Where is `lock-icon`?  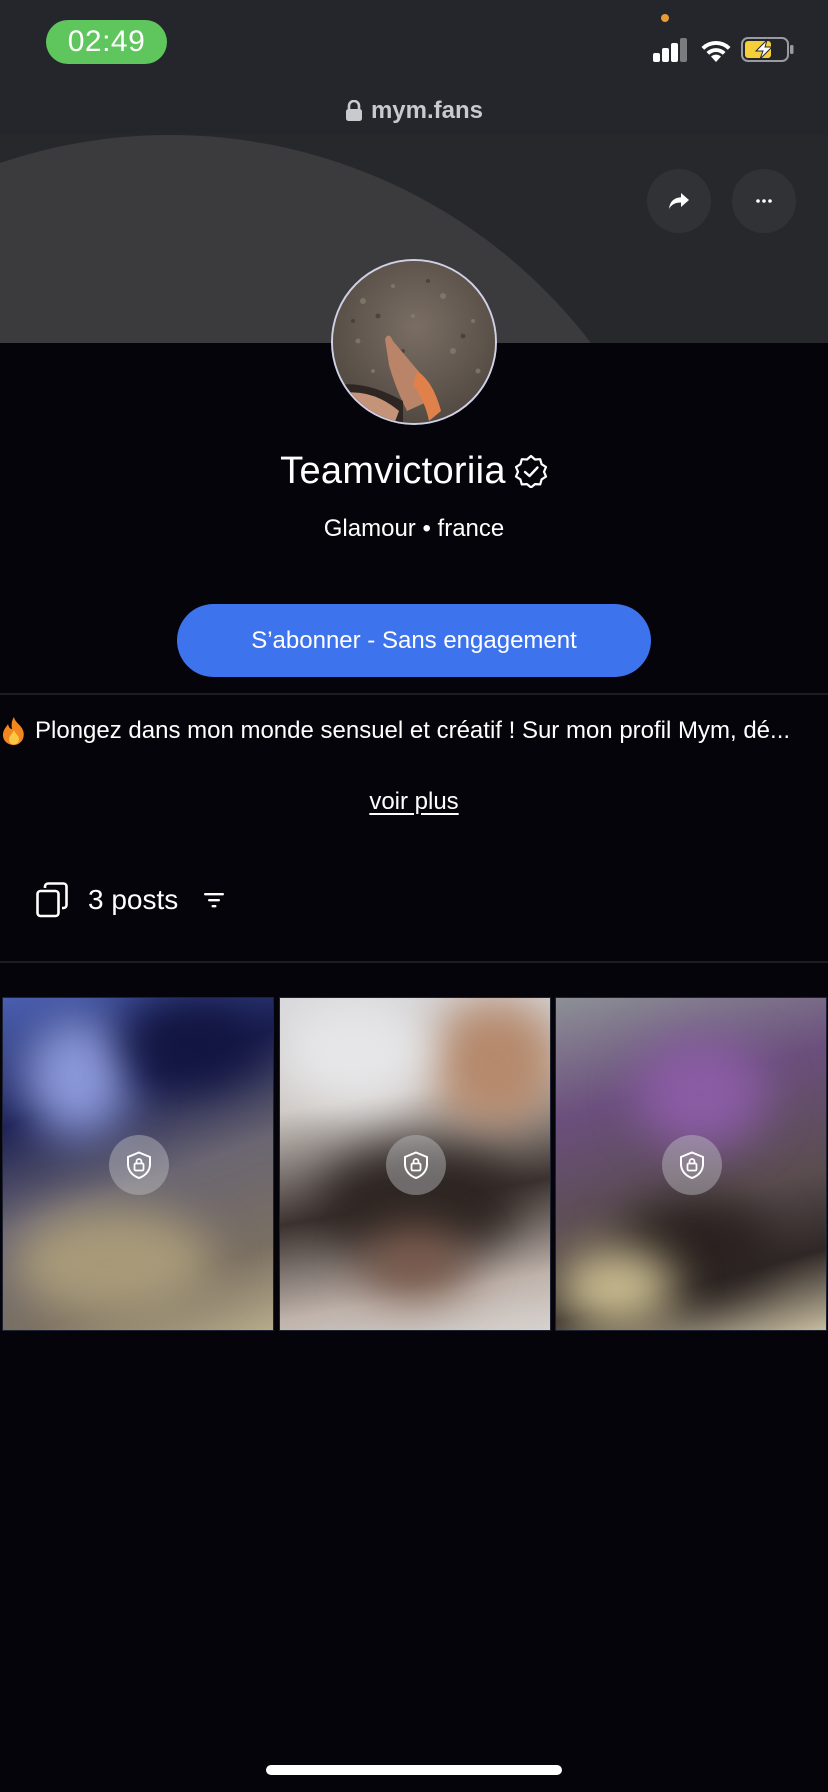 lock-icon is located at coordinates (353, 110).